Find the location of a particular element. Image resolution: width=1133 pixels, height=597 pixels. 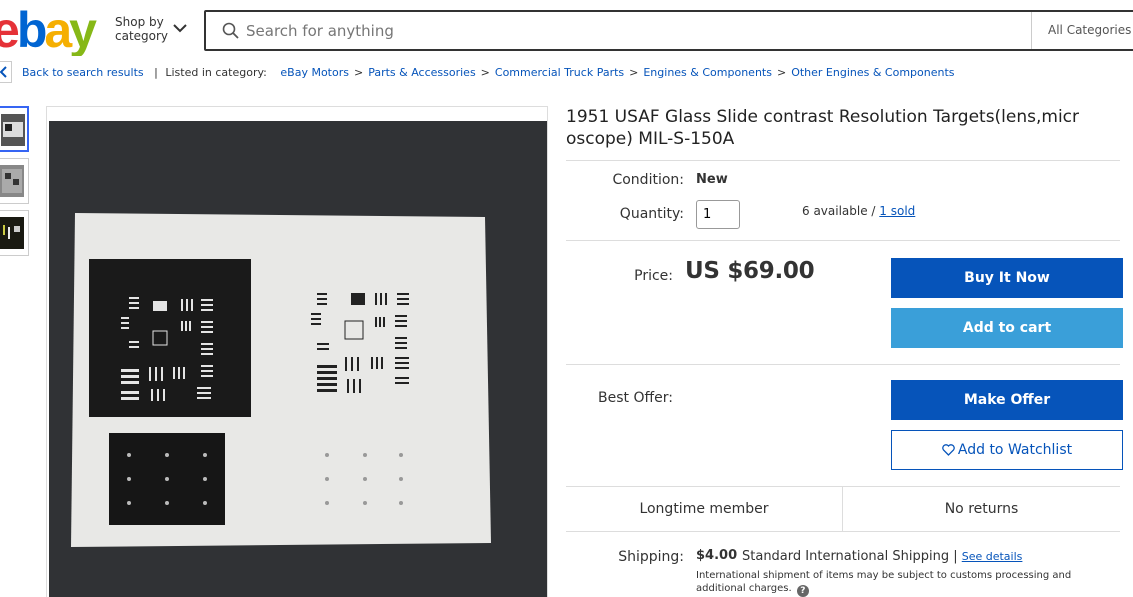

seller-badges: Longtime member No returns is located at coordinates (843, 509).